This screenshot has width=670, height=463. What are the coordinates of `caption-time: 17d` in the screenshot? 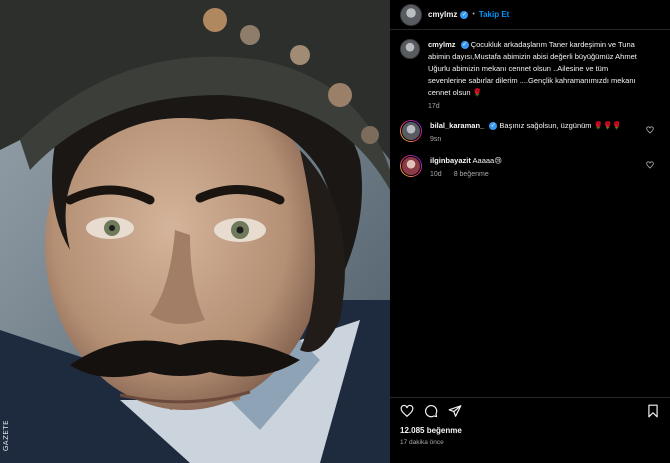 It's located at (434, 106).